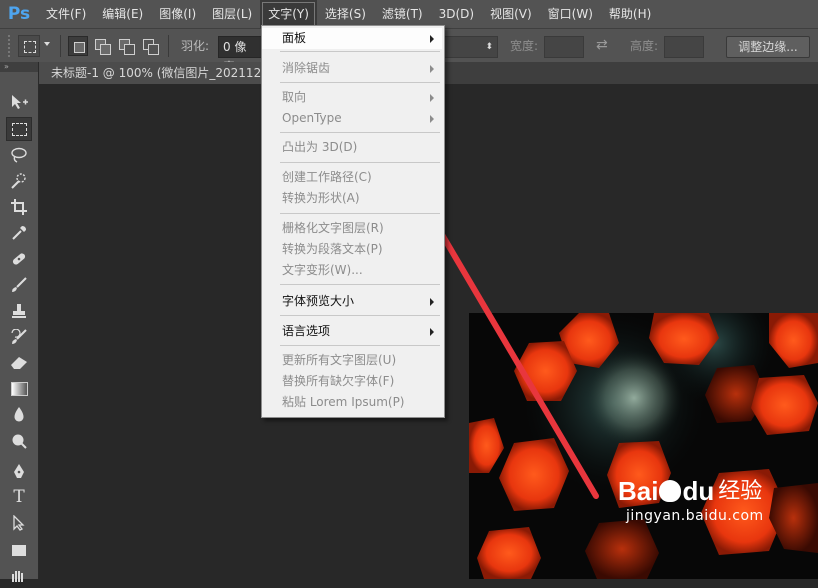 Image resolution: width=818 pixels, height=588 pixels. Describe the element at coordinates (638, 491) in the screenshot. I see `watermark-brand: Bai` at that location.